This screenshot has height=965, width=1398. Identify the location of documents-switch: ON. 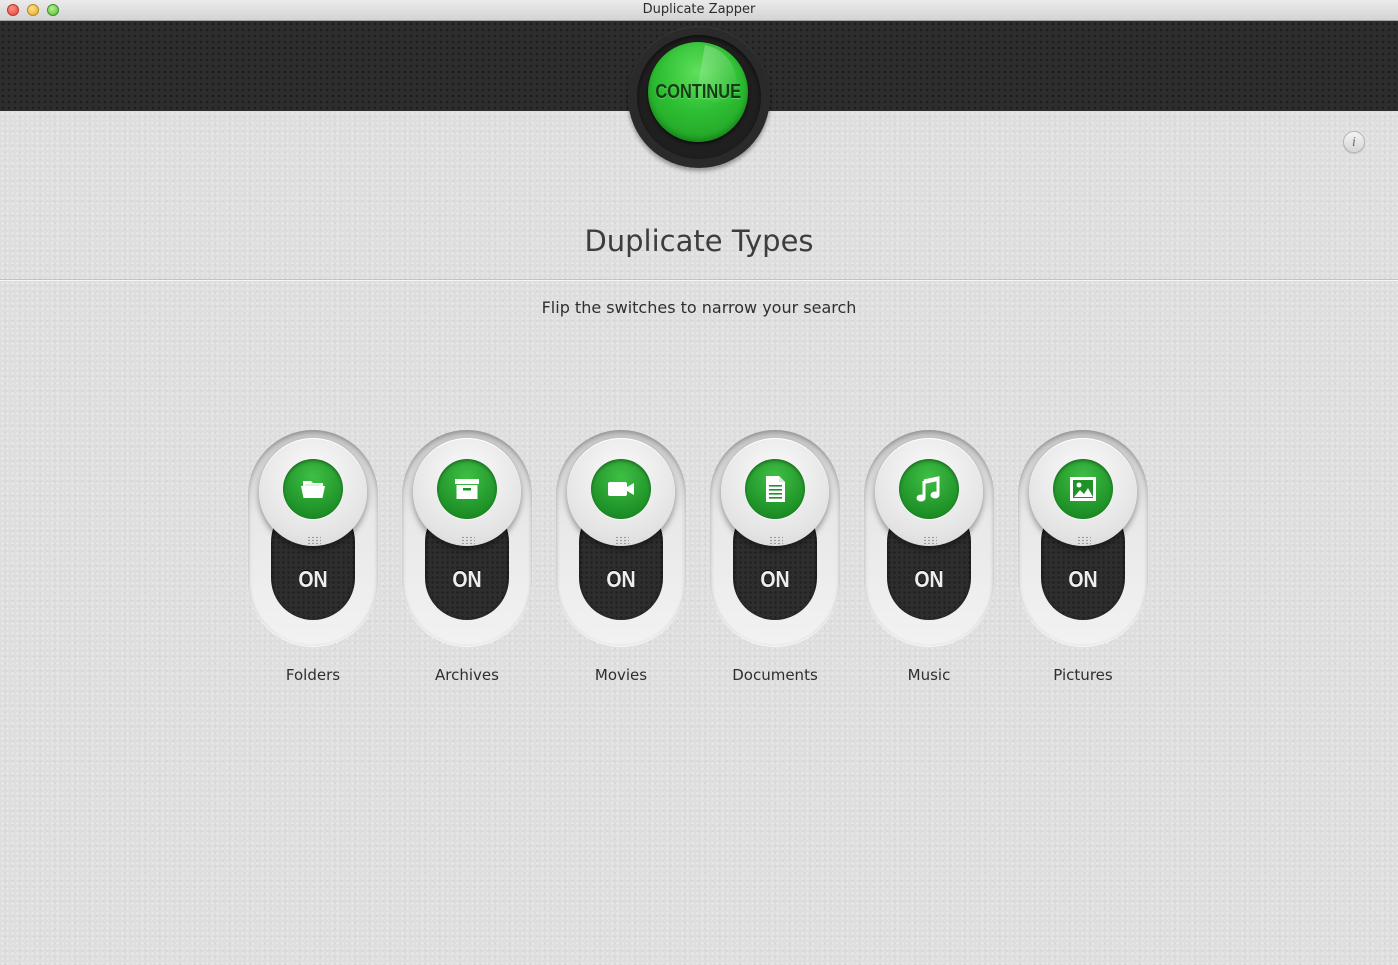
(775, 538).